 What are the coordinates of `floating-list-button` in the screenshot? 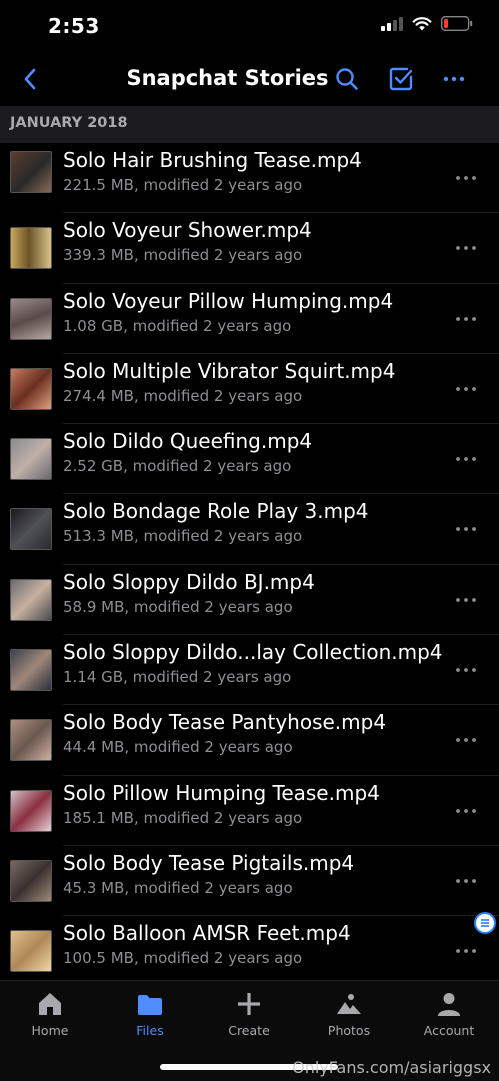 It's located at (485, 923).